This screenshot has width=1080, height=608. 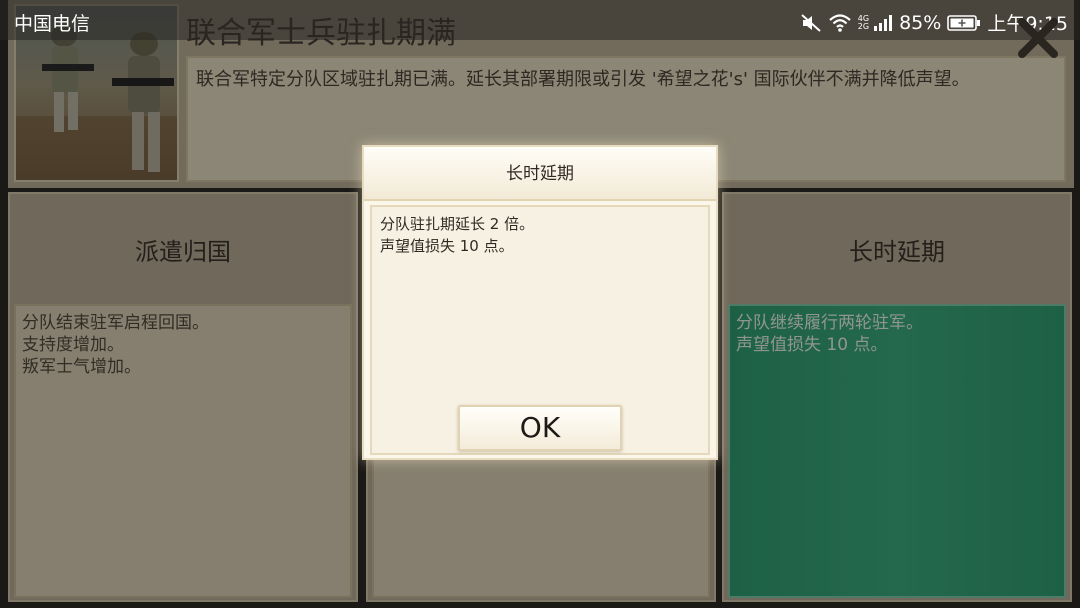 What do you see at coordinates (863, 22) in the screenshot?
I see `network-type: 4G 2G` at bounding box center [863, 22].